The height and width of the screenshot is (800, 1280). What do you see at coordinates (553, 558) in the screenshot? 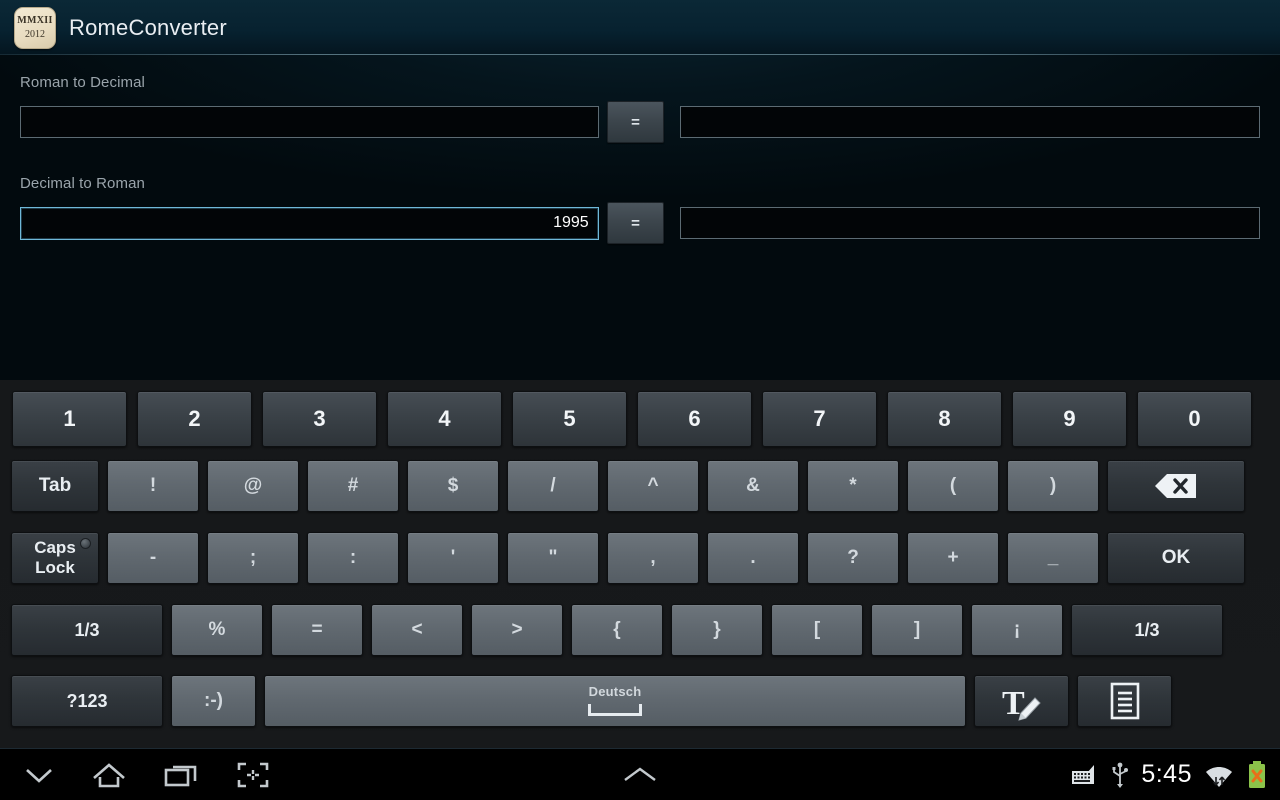
I see `key-quote: "` at bounding box center [553, 558].